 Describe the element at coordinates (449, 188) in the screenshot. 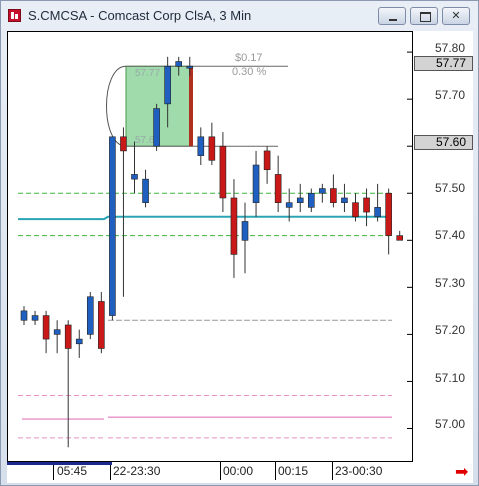

I see `price-axis-label: 57.50` at that location.